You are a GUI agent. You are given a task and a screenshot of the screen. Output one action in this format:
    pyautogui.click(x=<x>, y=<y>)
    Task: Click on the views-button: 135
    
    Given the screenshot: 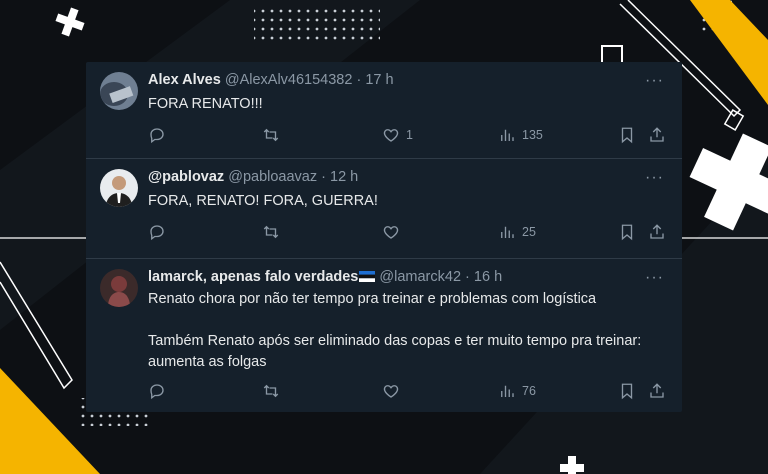 What is the action you would take?
    pyautogui.click(x=520, y=135)
    